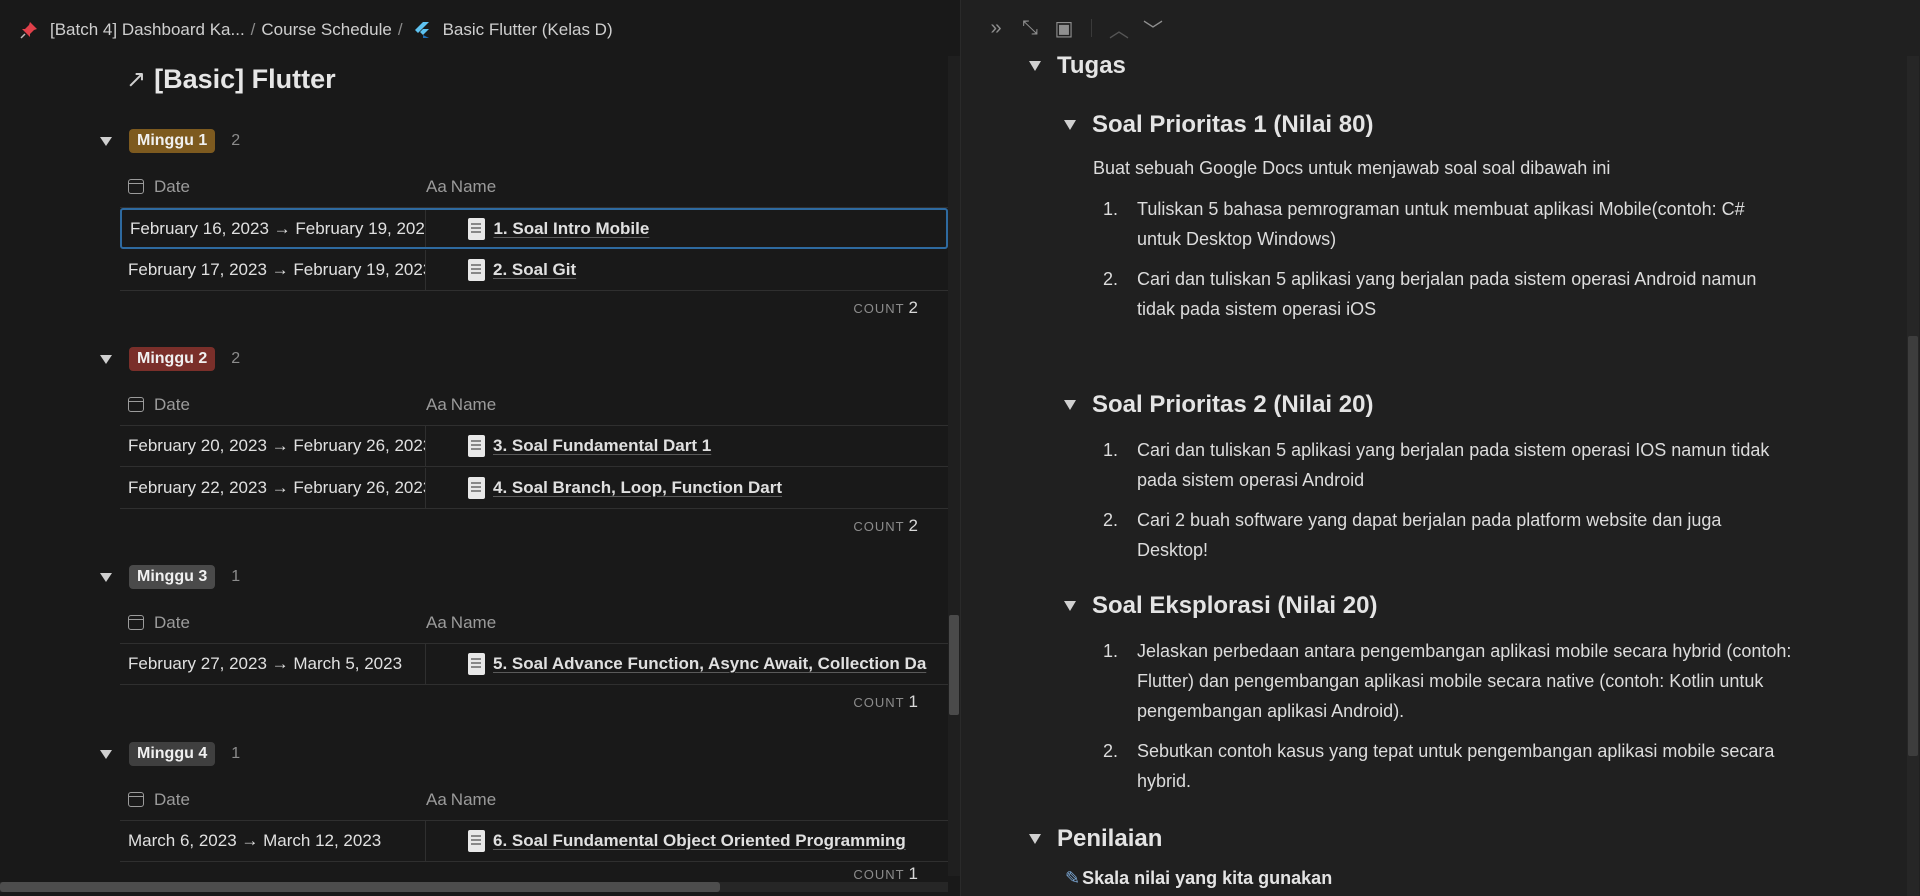 Image resolution: width=1920 pixels, height=896 pixels. I want to click on peek-toolbar: » ⤡ ▣ ︿ ﹀, so click(1074, 28).